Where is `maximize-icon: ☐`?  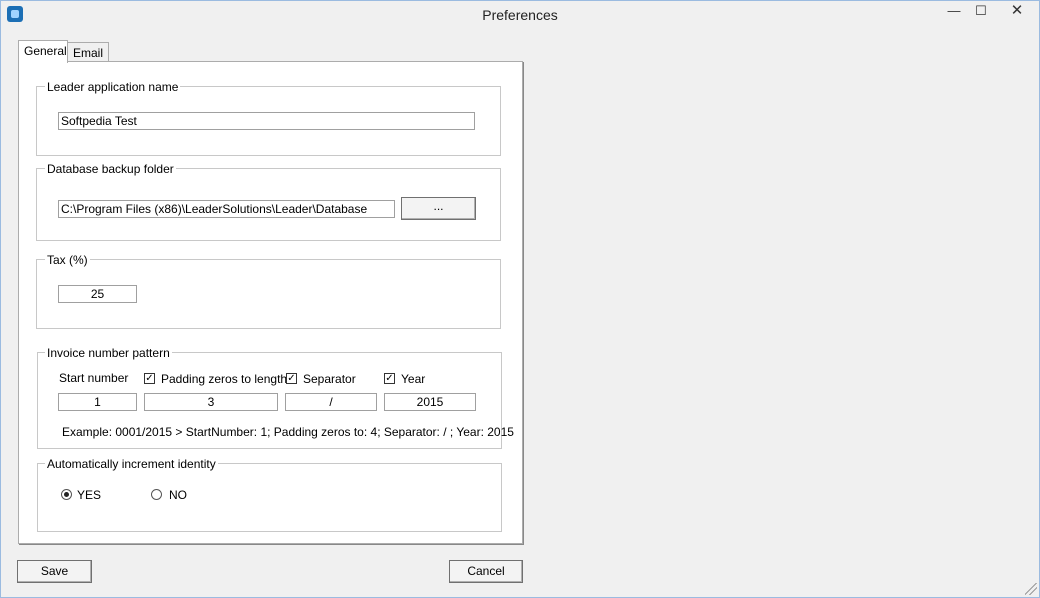
maximize-icon: ☐ is located at coordinates (981, 10).